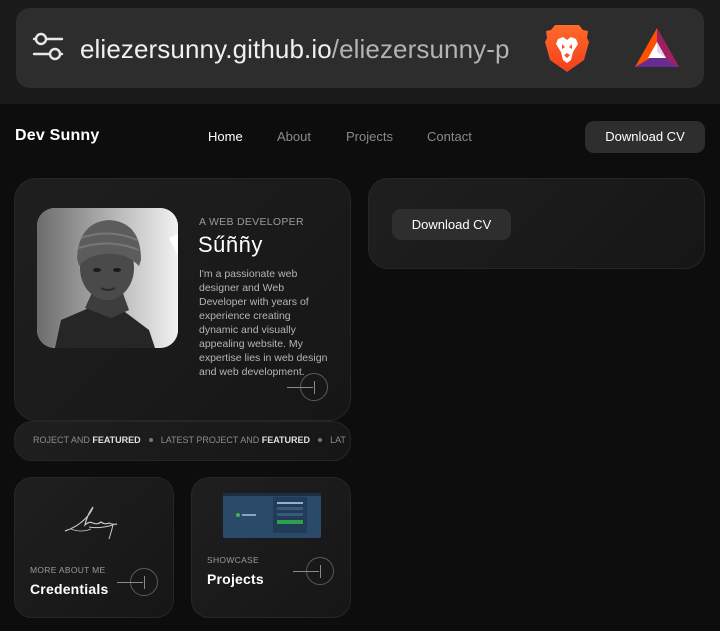 Image resolution: width=720 pixels, height=631 pixels. I want to click on nav-contact: Contact, so click(449, 136).